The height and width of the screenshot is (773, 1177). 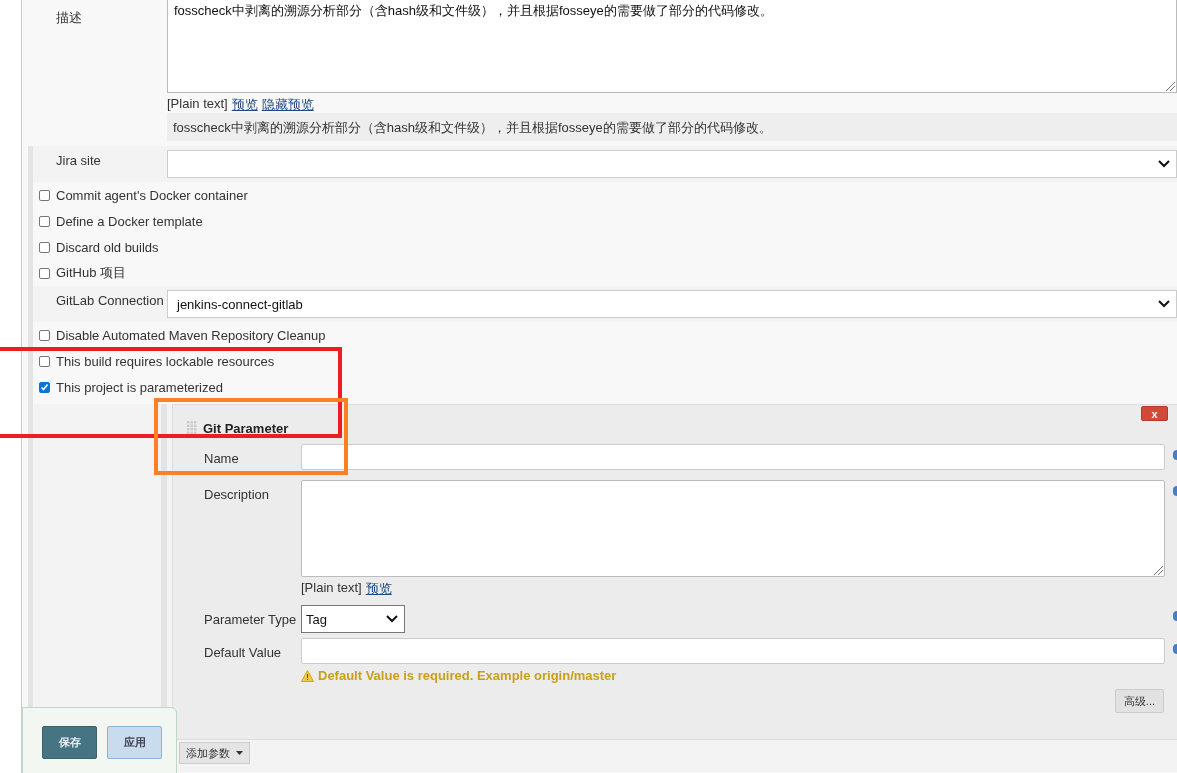 I want to click on add-parameter-button: 添加参数, so click(x=214, y=753).